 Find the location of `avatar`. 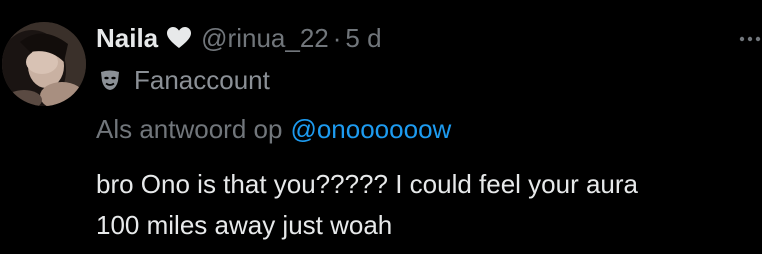

avatar is located at coordinates (44, 64).